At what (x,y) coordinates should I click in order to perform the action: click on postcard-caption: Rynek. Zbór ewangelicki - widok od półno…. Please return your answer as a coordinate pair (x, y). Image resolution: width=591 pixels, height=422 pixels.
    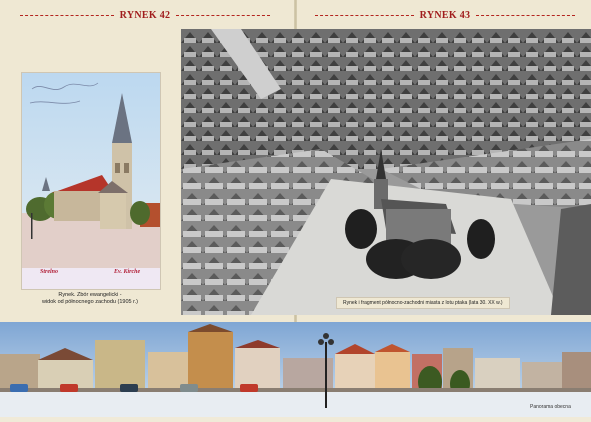
    Looking at the image, I should click on (90, 299).